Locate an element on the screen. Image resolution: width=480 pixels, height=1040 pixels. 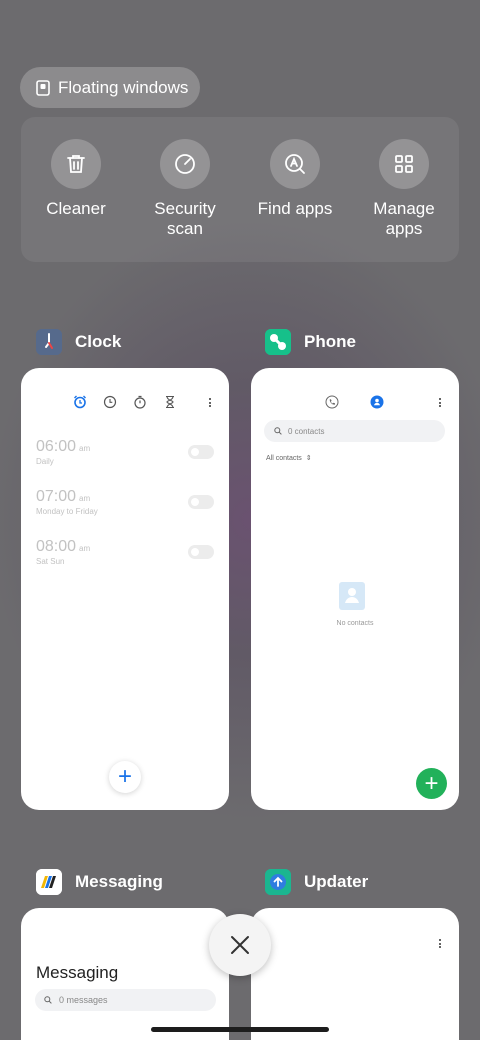
manage-apps-label: Manage apps is located at coordinates (404, 218).